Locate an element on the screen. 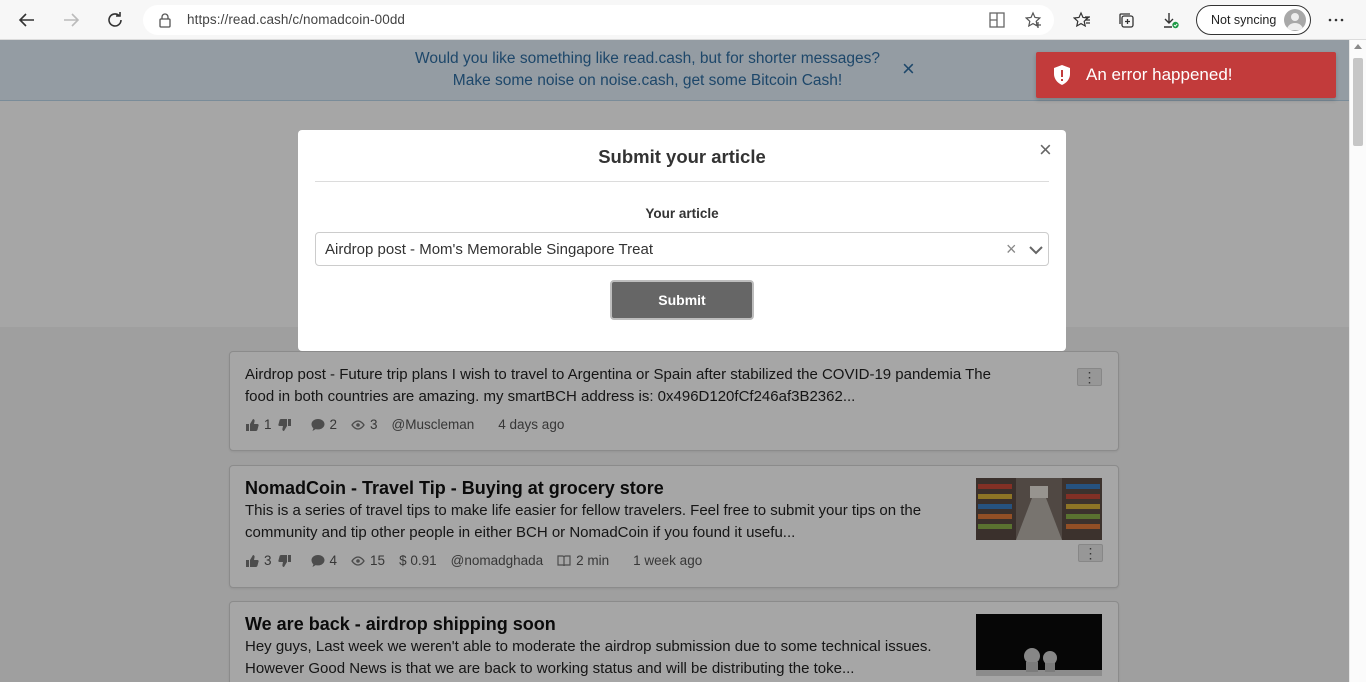  chevron-down-icon is located at coordinates (1036, 250).